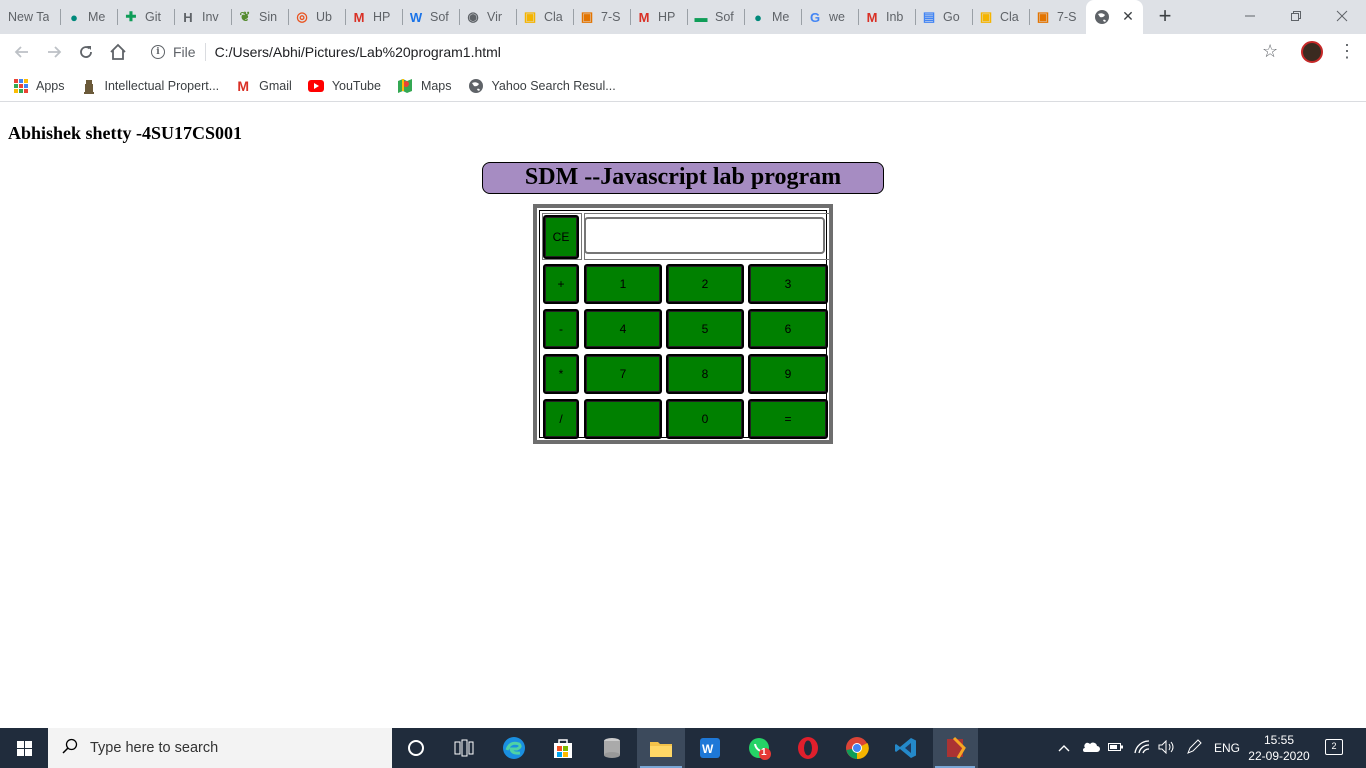  I want to click on reload-button, so click(86, 52).